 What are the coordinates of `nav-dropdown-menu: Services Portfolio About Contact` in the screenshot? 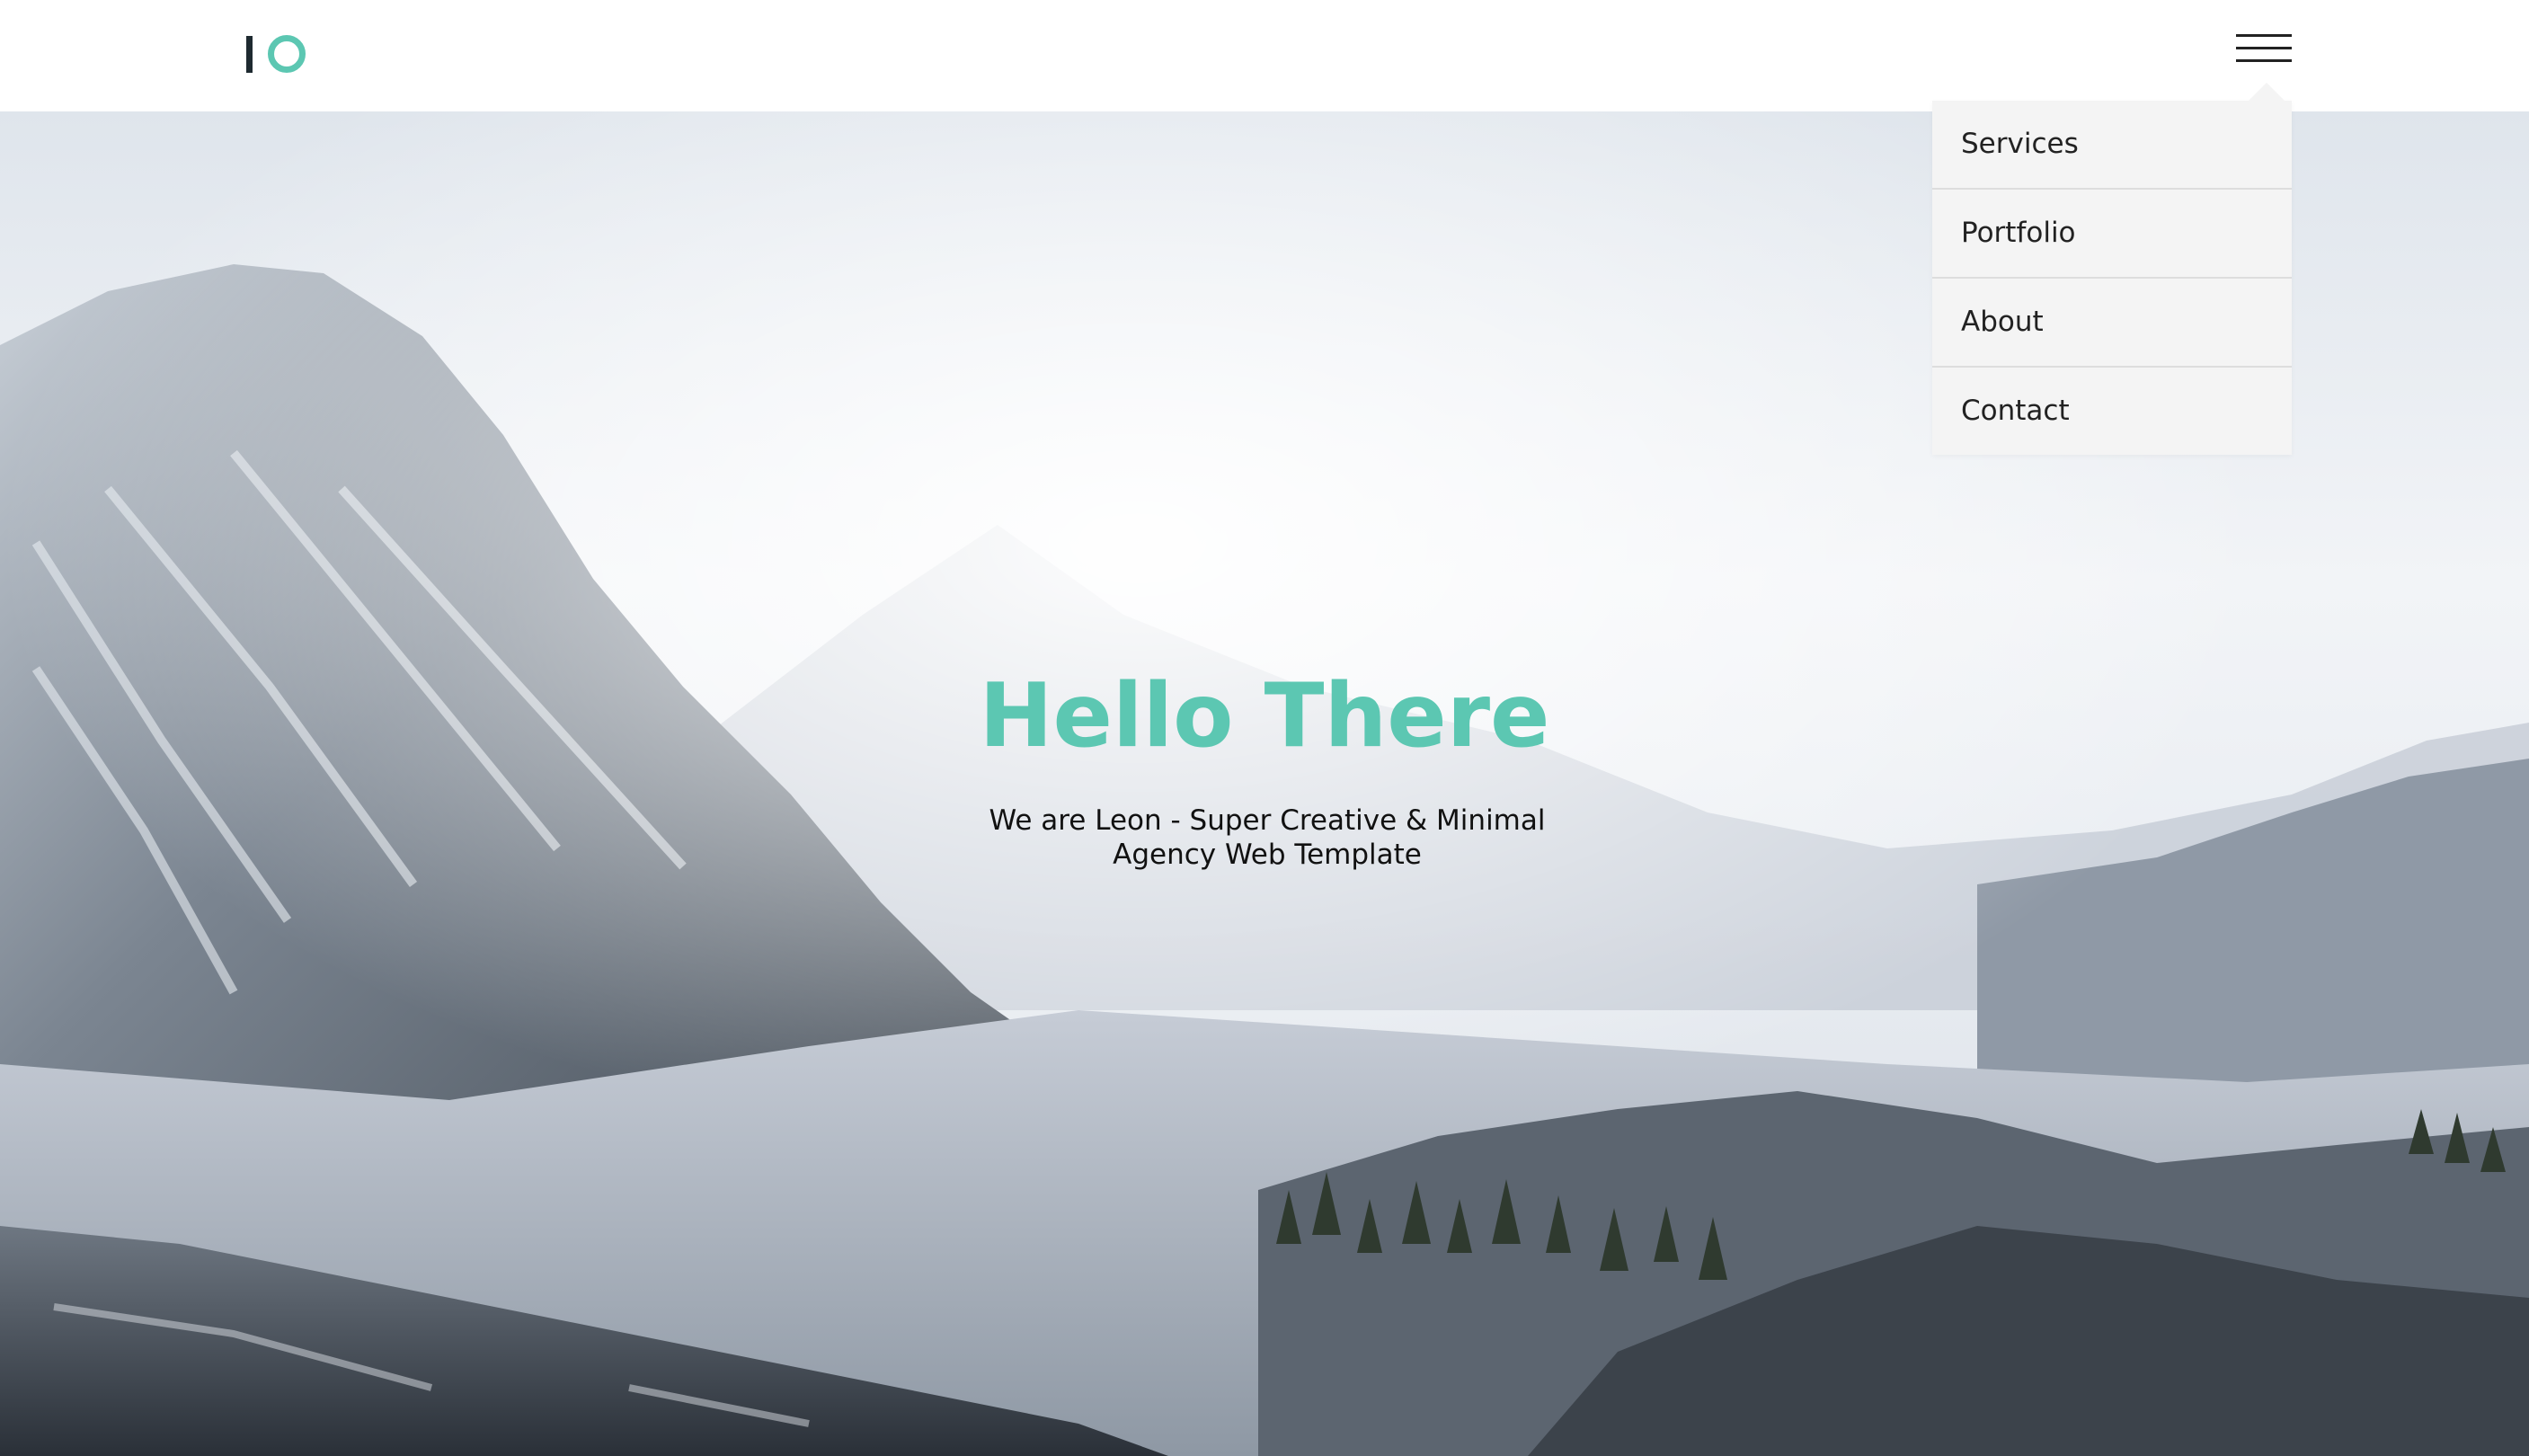 It's located at (2112, 269).